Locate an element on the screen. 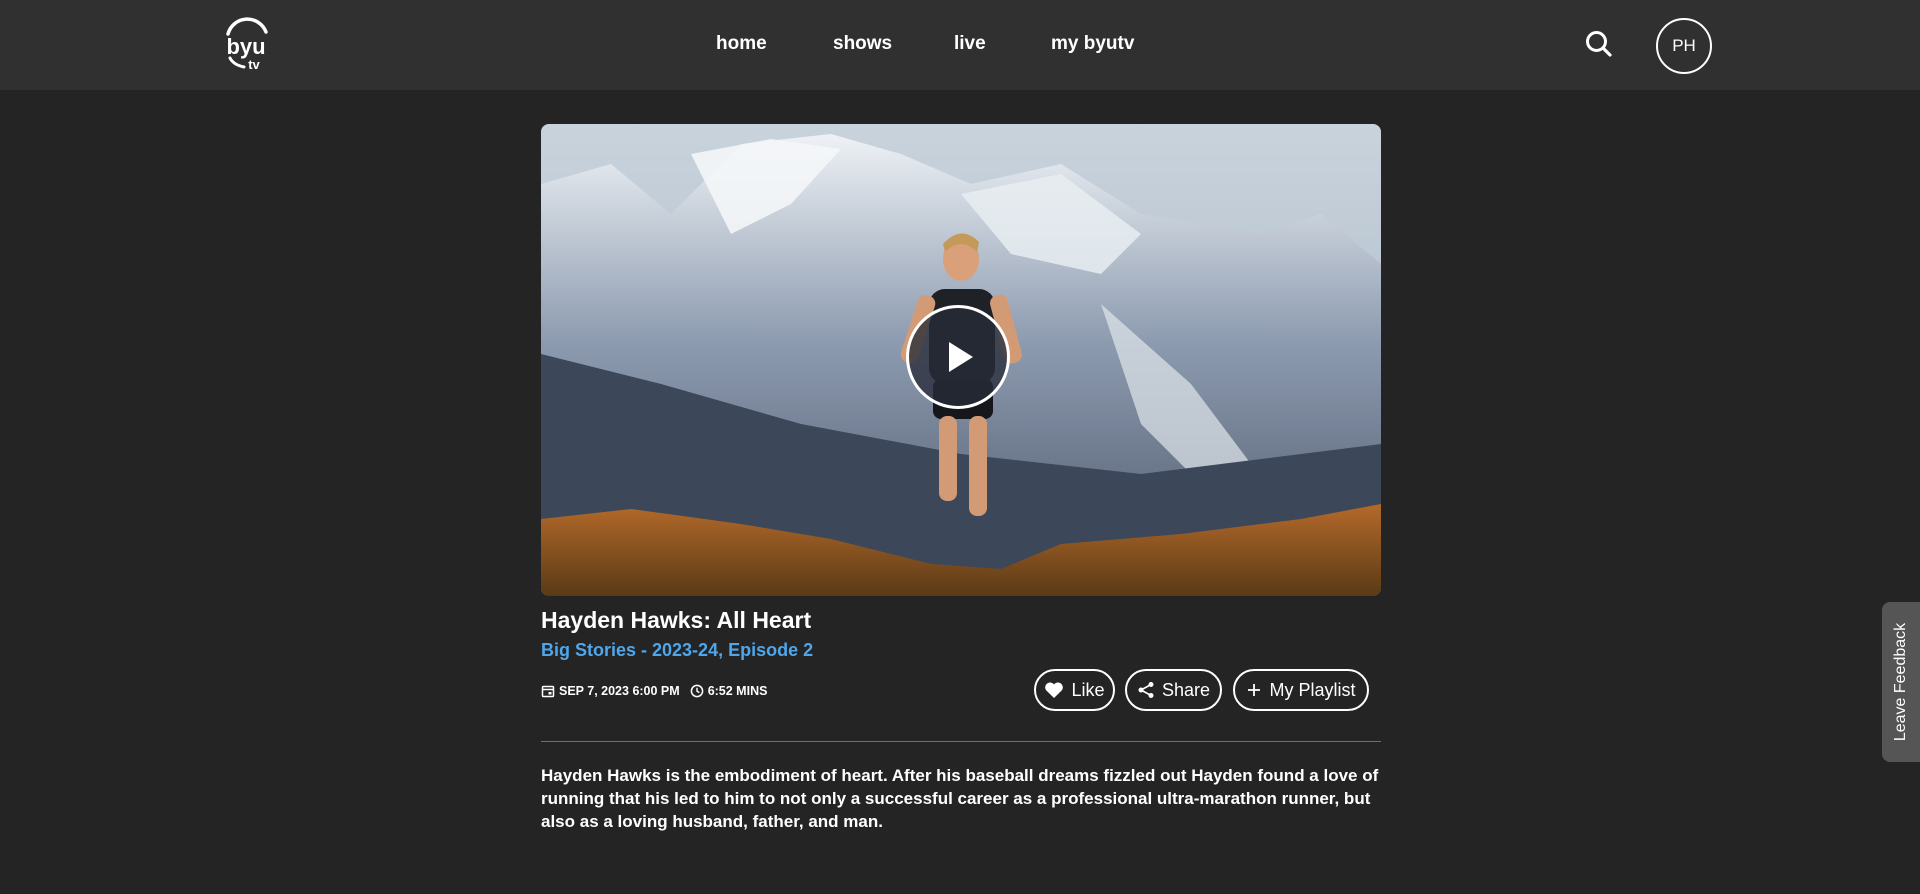 The height and width of the screenshot is (894, 1920). play-button is located at coordinates (958, 357).